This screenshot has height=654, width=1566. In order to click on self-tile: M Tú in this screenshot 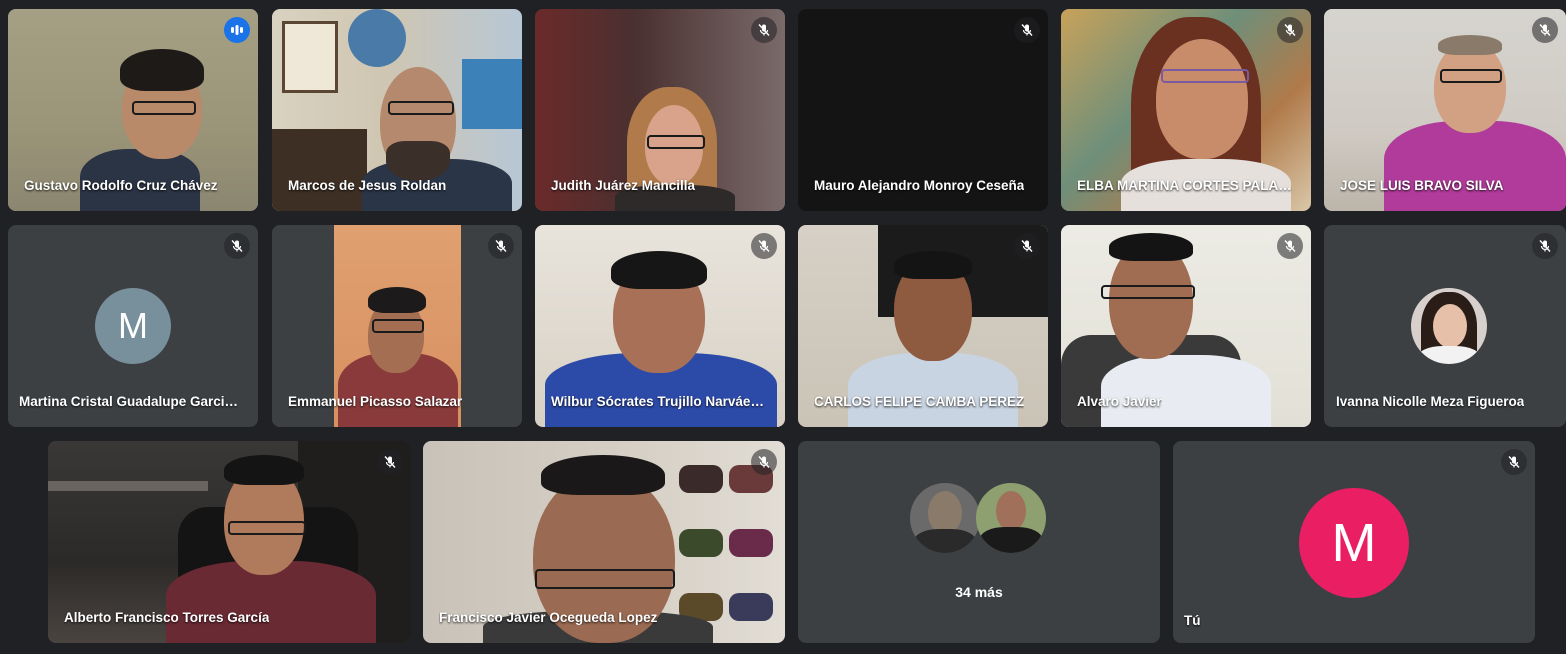, I will do `click(1354, 542)`.